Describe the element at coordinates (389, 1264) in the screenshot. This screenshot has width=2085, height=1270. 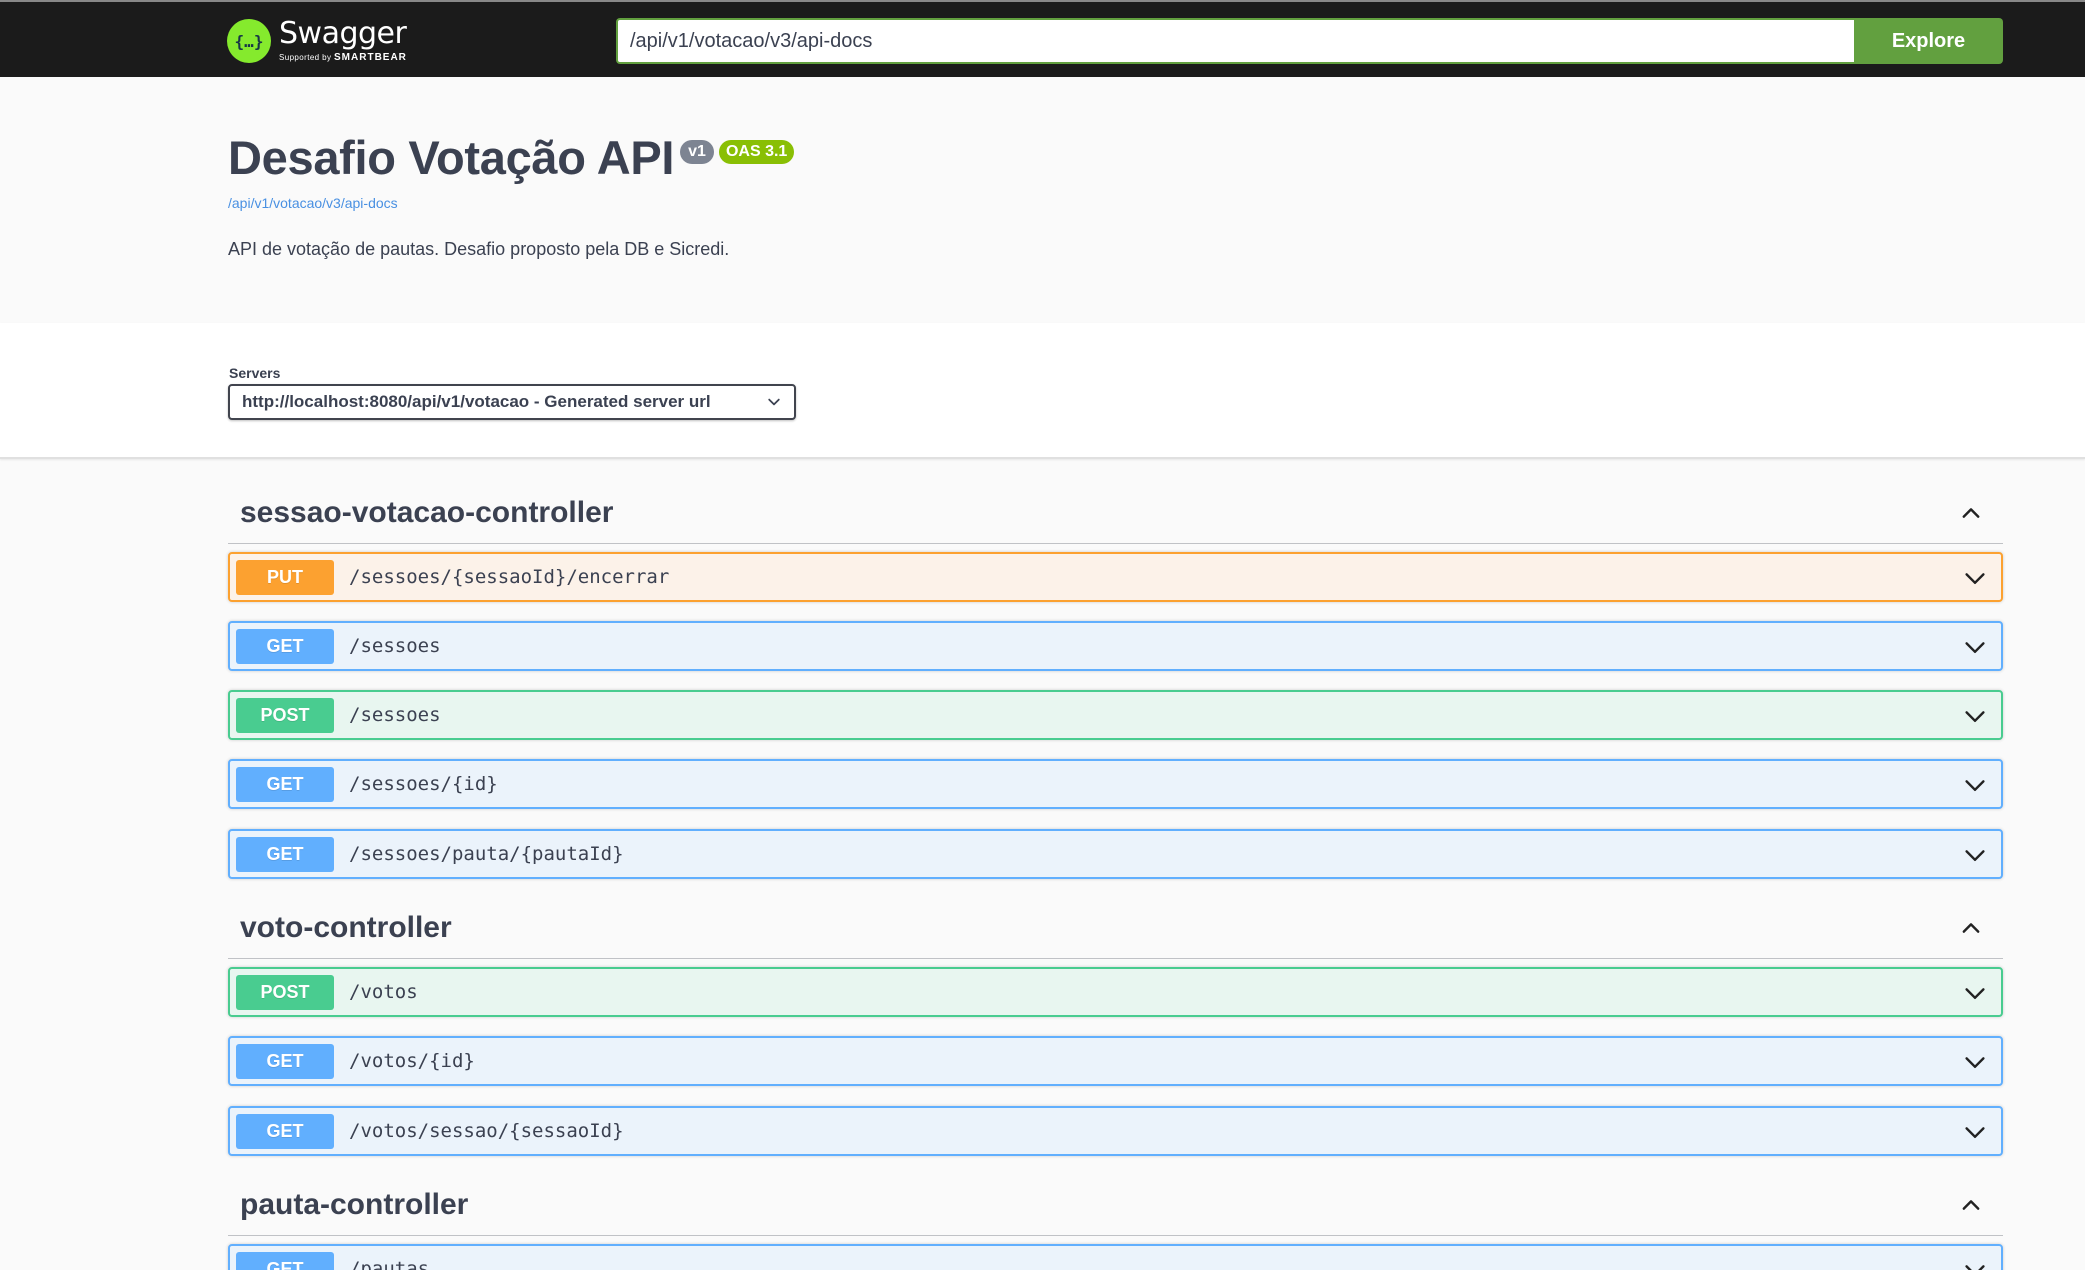
I see `operation-path: /pautas` at that location.